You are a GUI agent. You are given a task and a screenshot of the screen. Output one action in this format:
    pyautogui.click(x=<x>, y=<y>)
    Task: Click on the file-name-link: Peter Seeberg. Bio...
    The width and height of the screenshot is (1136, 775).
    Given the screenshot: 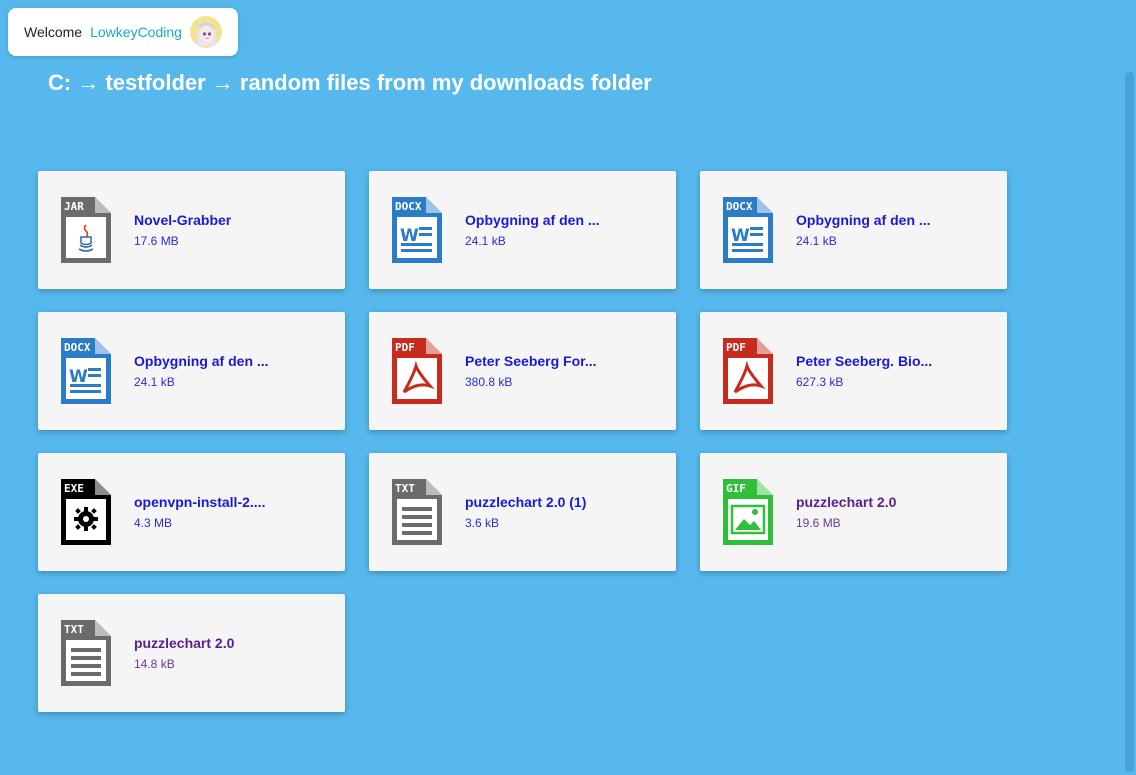 What is the action you would take?
    pyautogui.click(x=864, y=361)
    